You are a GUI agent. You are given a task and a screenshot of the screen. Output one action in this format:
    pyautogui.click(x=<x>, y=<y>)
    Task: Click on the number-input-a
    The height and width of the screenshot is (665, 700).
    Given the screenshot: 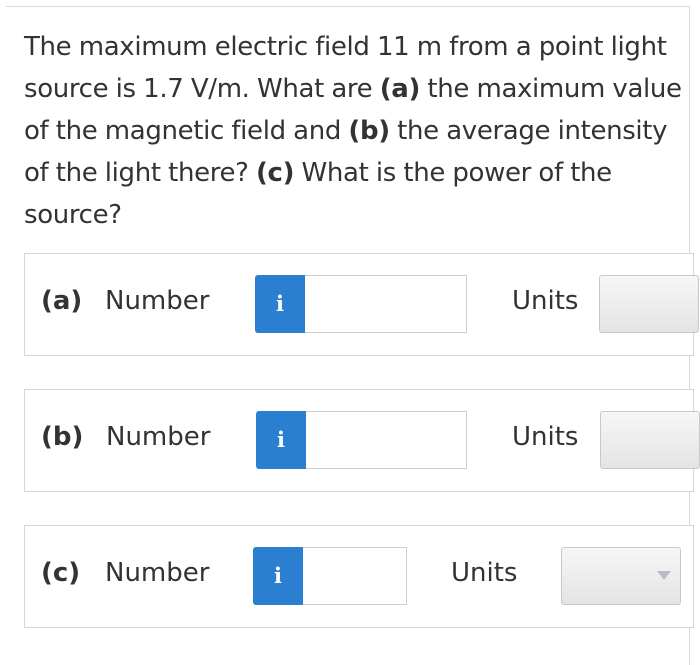 What is the action you would take?
    pyautogui.click(x=386, y=304)
    